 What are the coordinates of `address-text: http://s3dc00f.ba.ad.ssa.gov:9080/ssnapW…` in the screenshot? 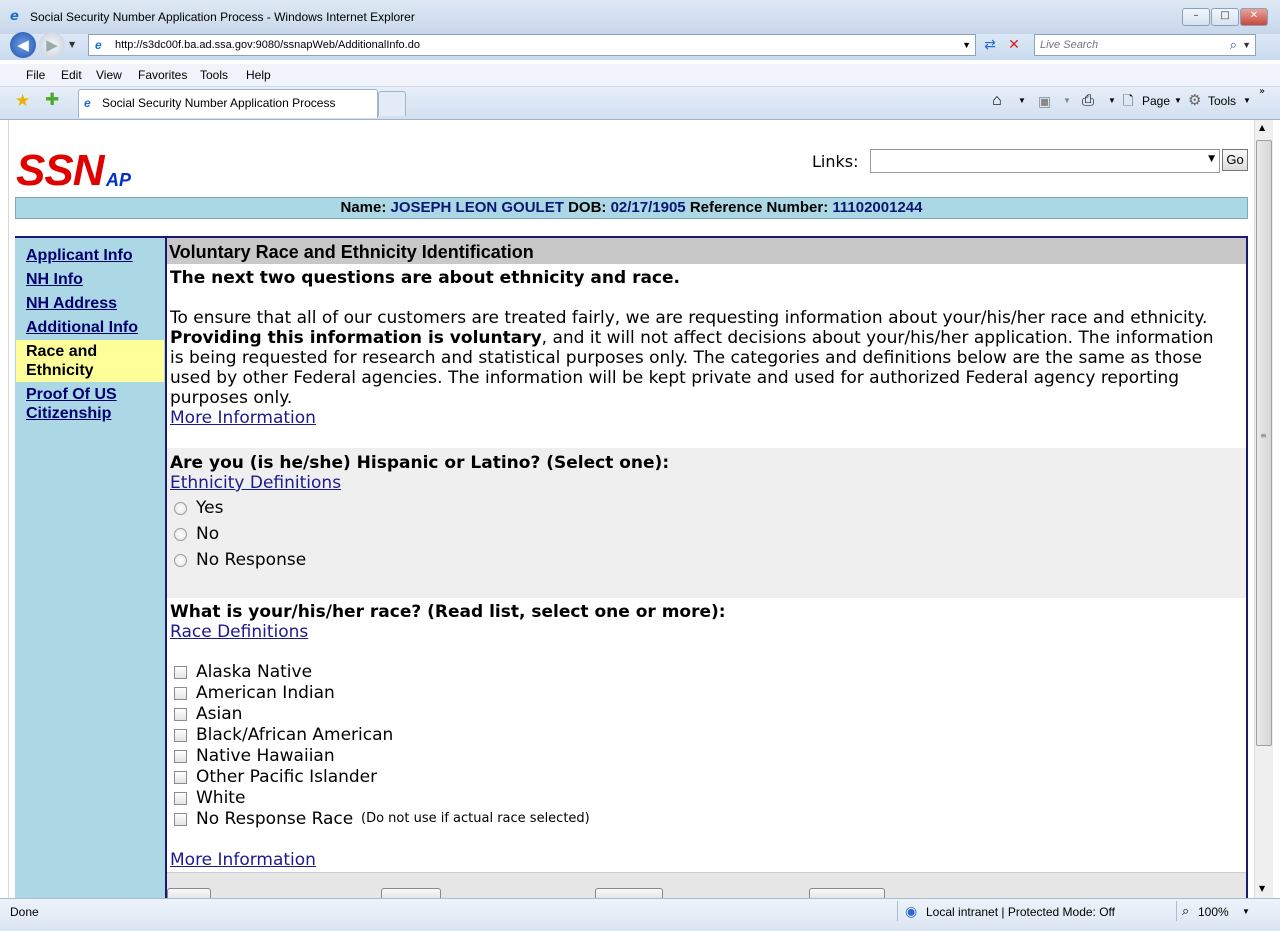 It's located at (267, 45).